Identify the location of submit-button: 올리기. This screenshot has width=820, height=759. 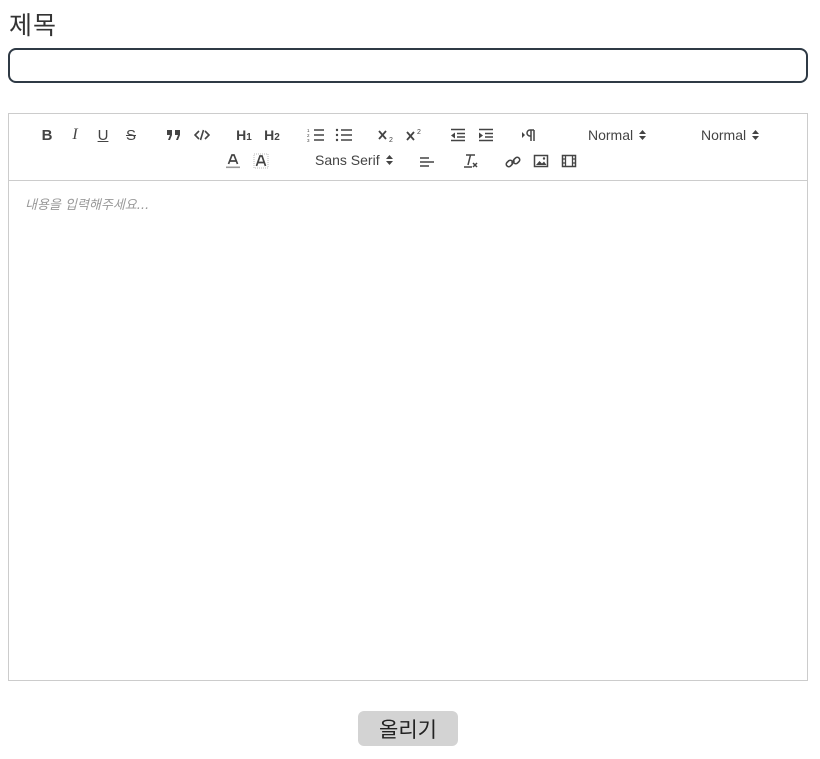
(408, 728).